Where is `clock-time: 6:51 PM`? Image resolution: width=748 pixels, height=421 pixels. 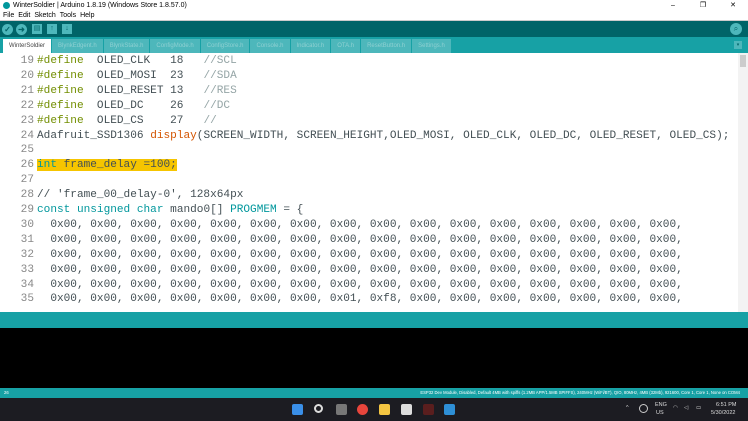 clock-time: 6:51 PM is located at coordinates (726, 405).